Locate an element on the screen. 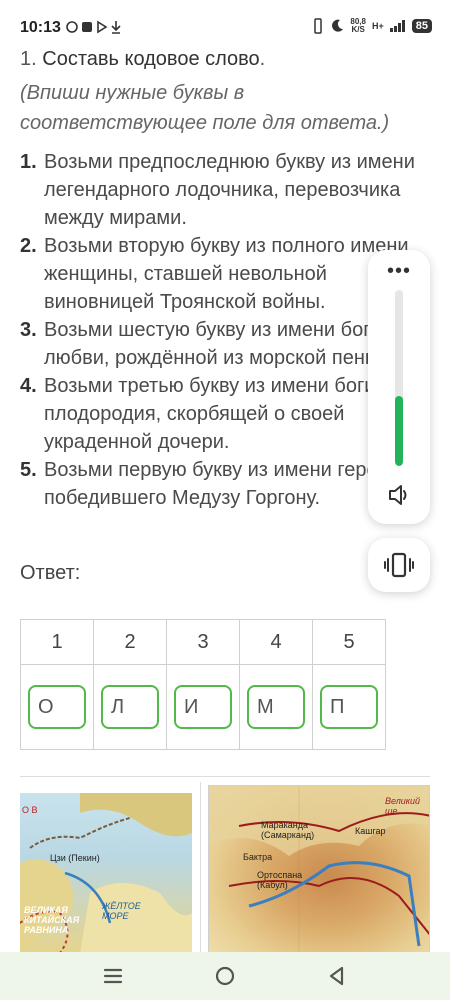 This screenshot has height=1000, width=450. map-divider is located at coordinates (200, 867).